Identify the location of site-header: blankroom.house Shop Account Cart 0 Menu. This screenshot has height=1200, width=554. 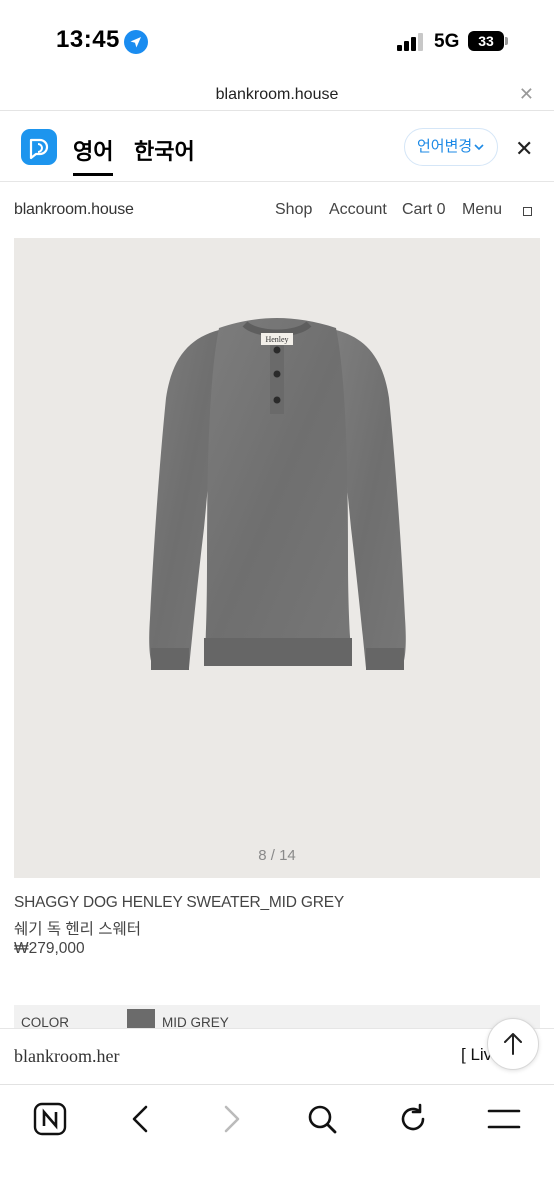
(277, 210).